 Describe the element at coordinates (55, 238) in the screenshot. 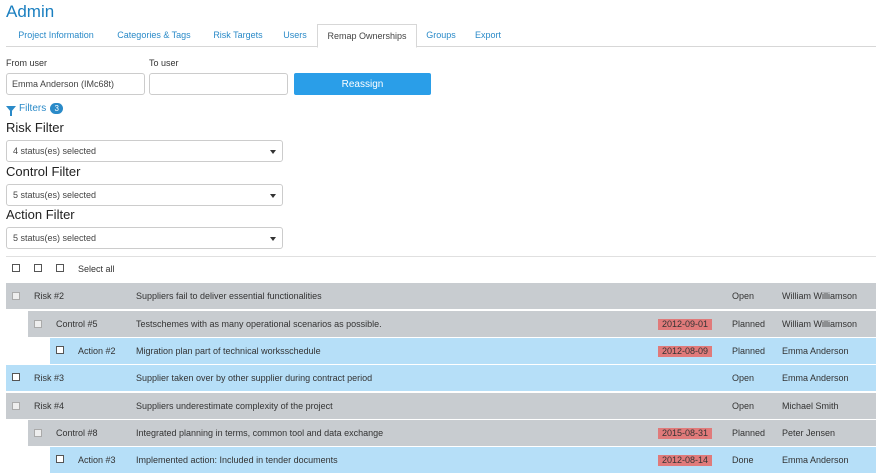

I see `action-filter-value: 5 status(es) selected` at that location.